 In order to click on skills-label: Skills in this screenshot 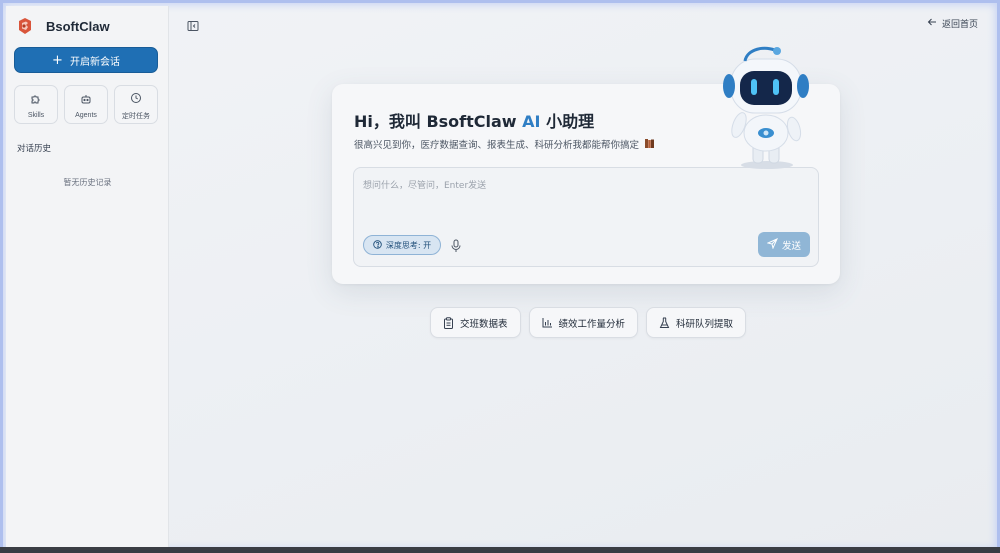, I will do `click(36, 115)`.